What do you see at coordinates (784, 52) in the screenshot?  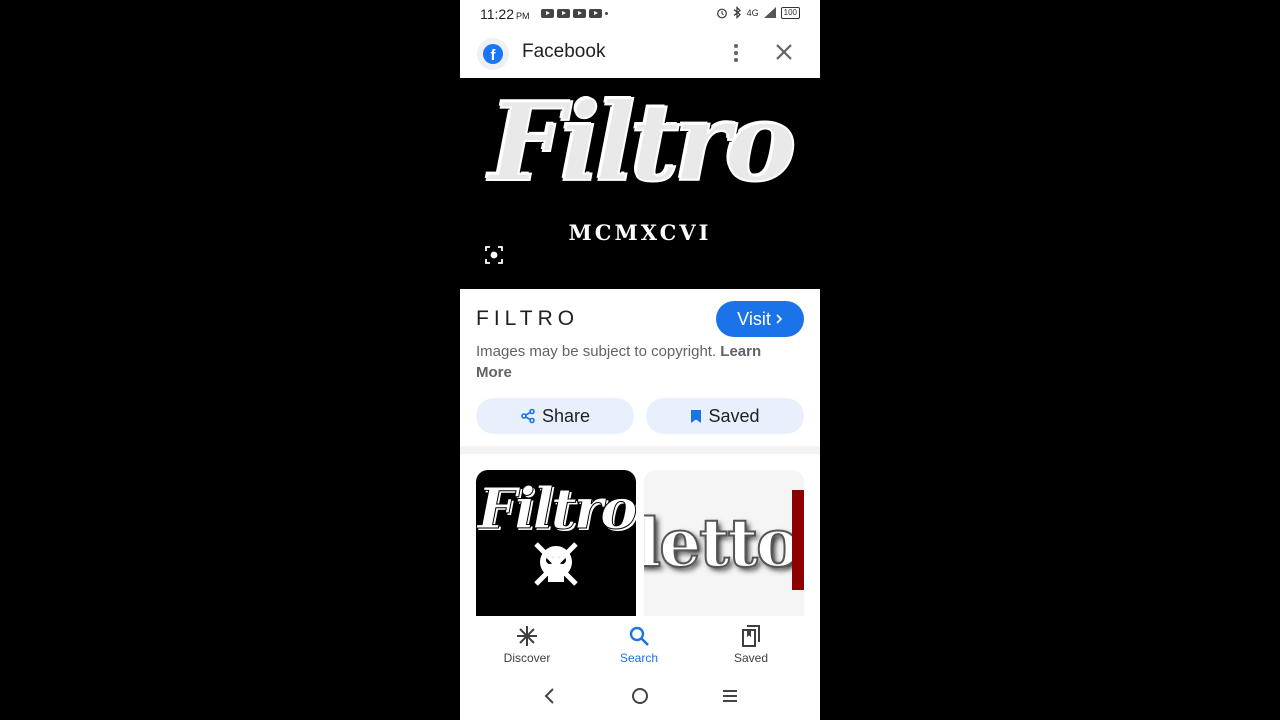 I see `close-icon` at bounding box center [784, 52].